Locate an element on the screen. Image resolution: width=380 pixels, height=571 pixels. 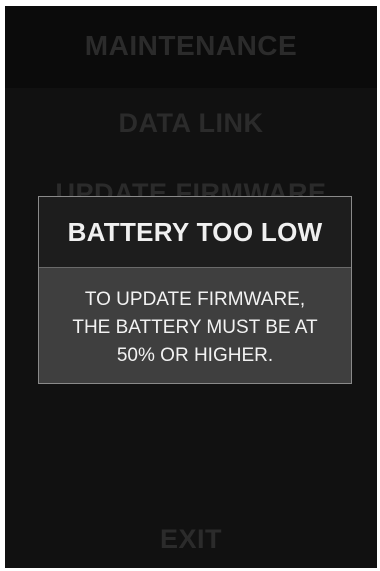
dialog-message-line: THE BATTERY MUST BE AT is located at coordinates (195, 327).